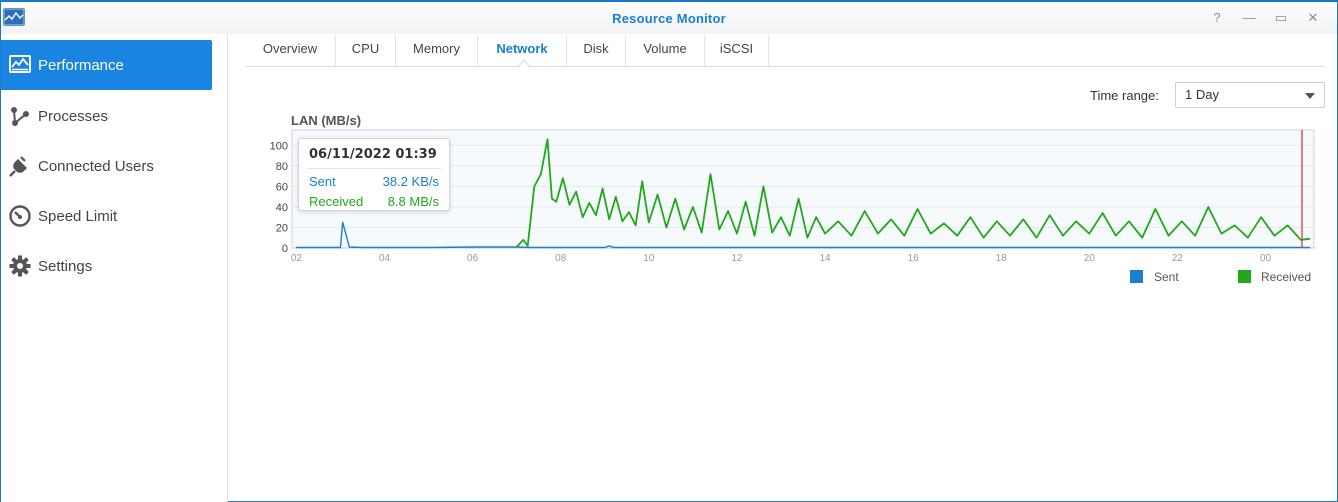 The height and width of the screenshot is (502, 1338). I want to click on tooltip-row-sent: Sent 38.2 KB/s, so click(374, 181).